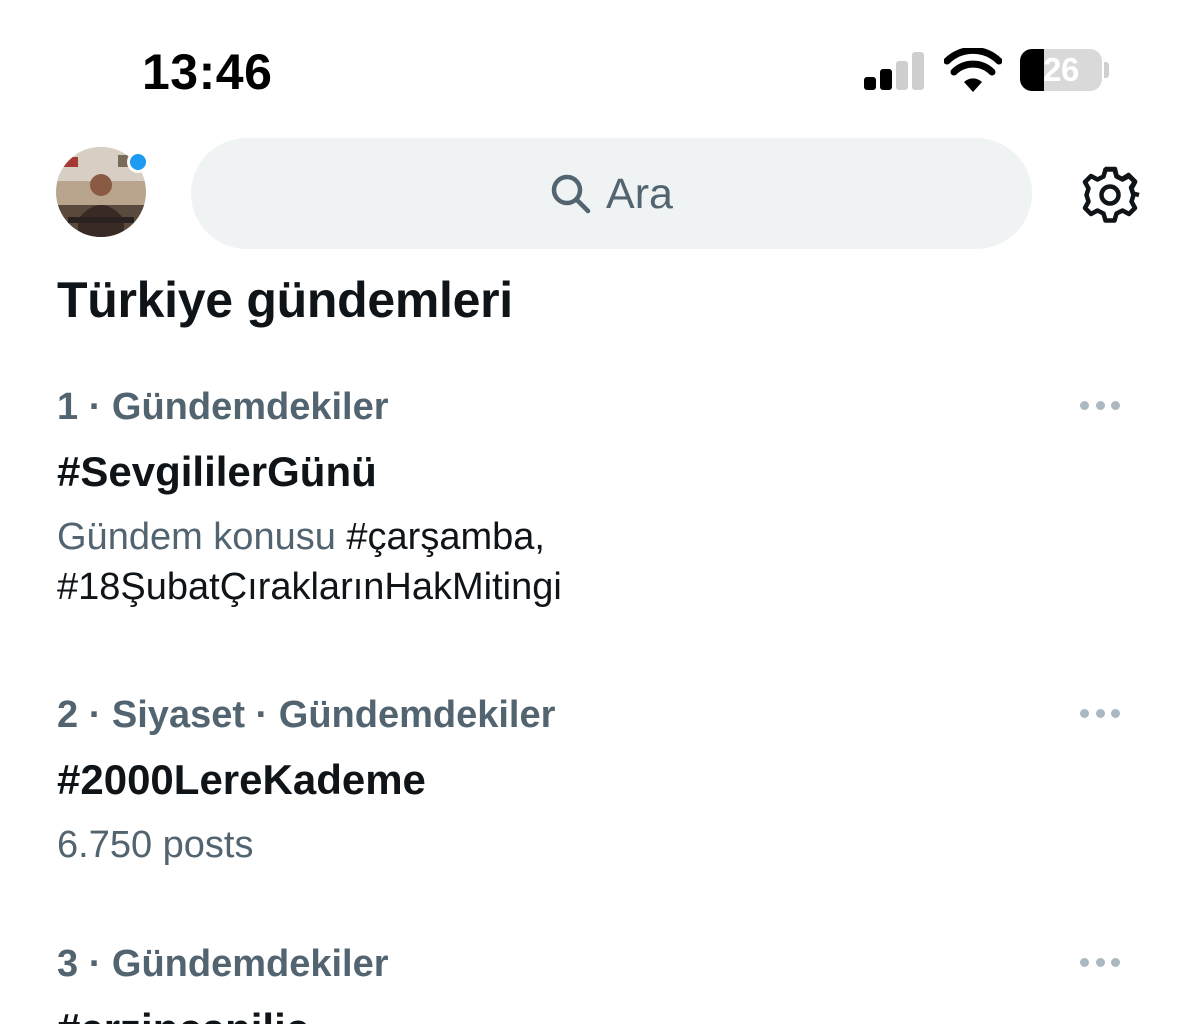  What do you see at coordinates (183, 1014) in the screenshot?
I see `trend-title: #erzincanilic` at bounding box center [183, 1014].